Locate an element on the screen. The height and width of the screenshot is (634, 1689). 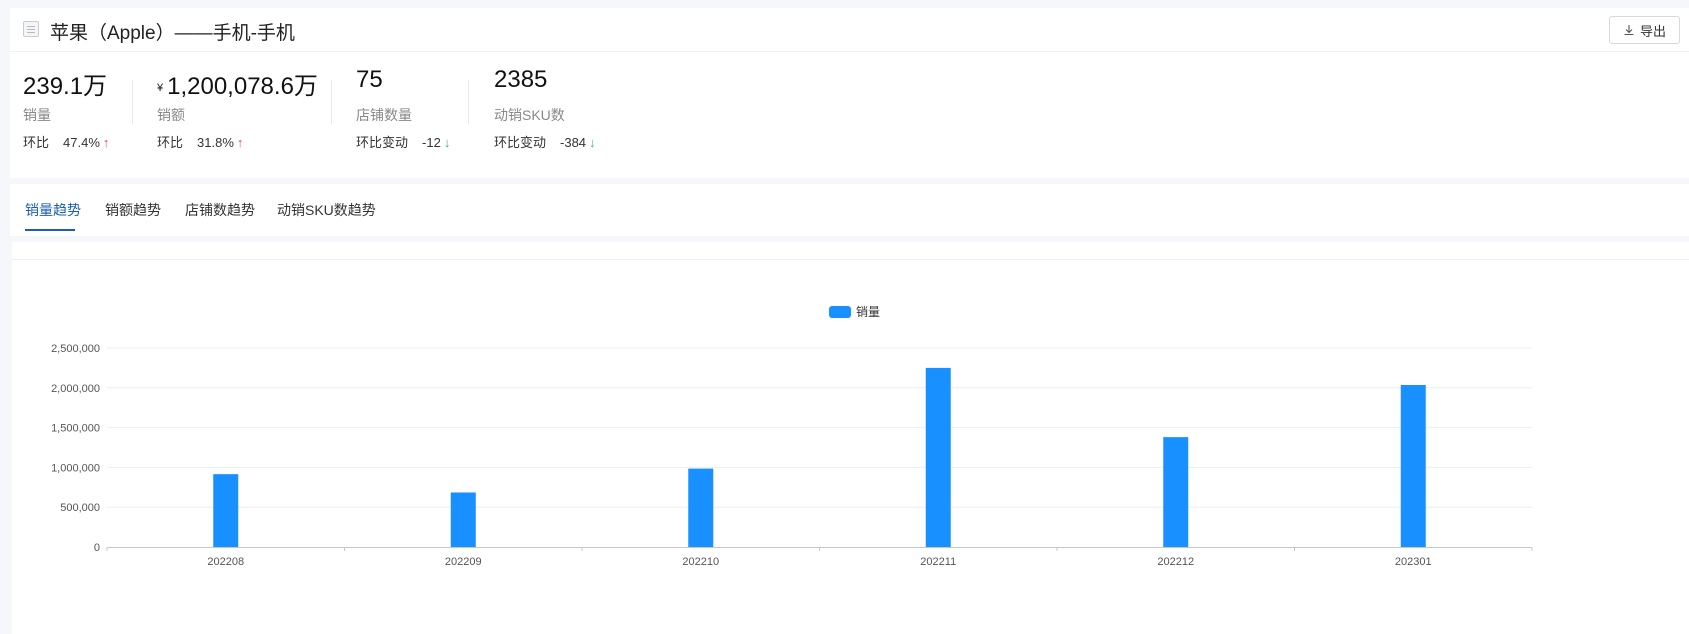
document-icon is located at coordinates (31, 29).